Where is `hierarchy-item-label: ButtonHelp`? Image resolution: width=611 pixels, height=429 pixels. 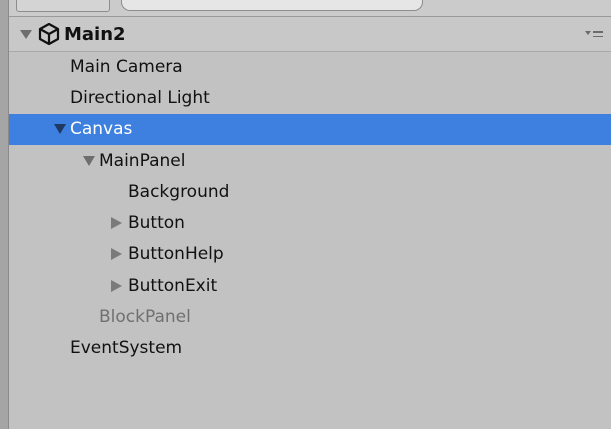 hierarchy-item-label: ButtonHelp is located at coordinates (176, 254).